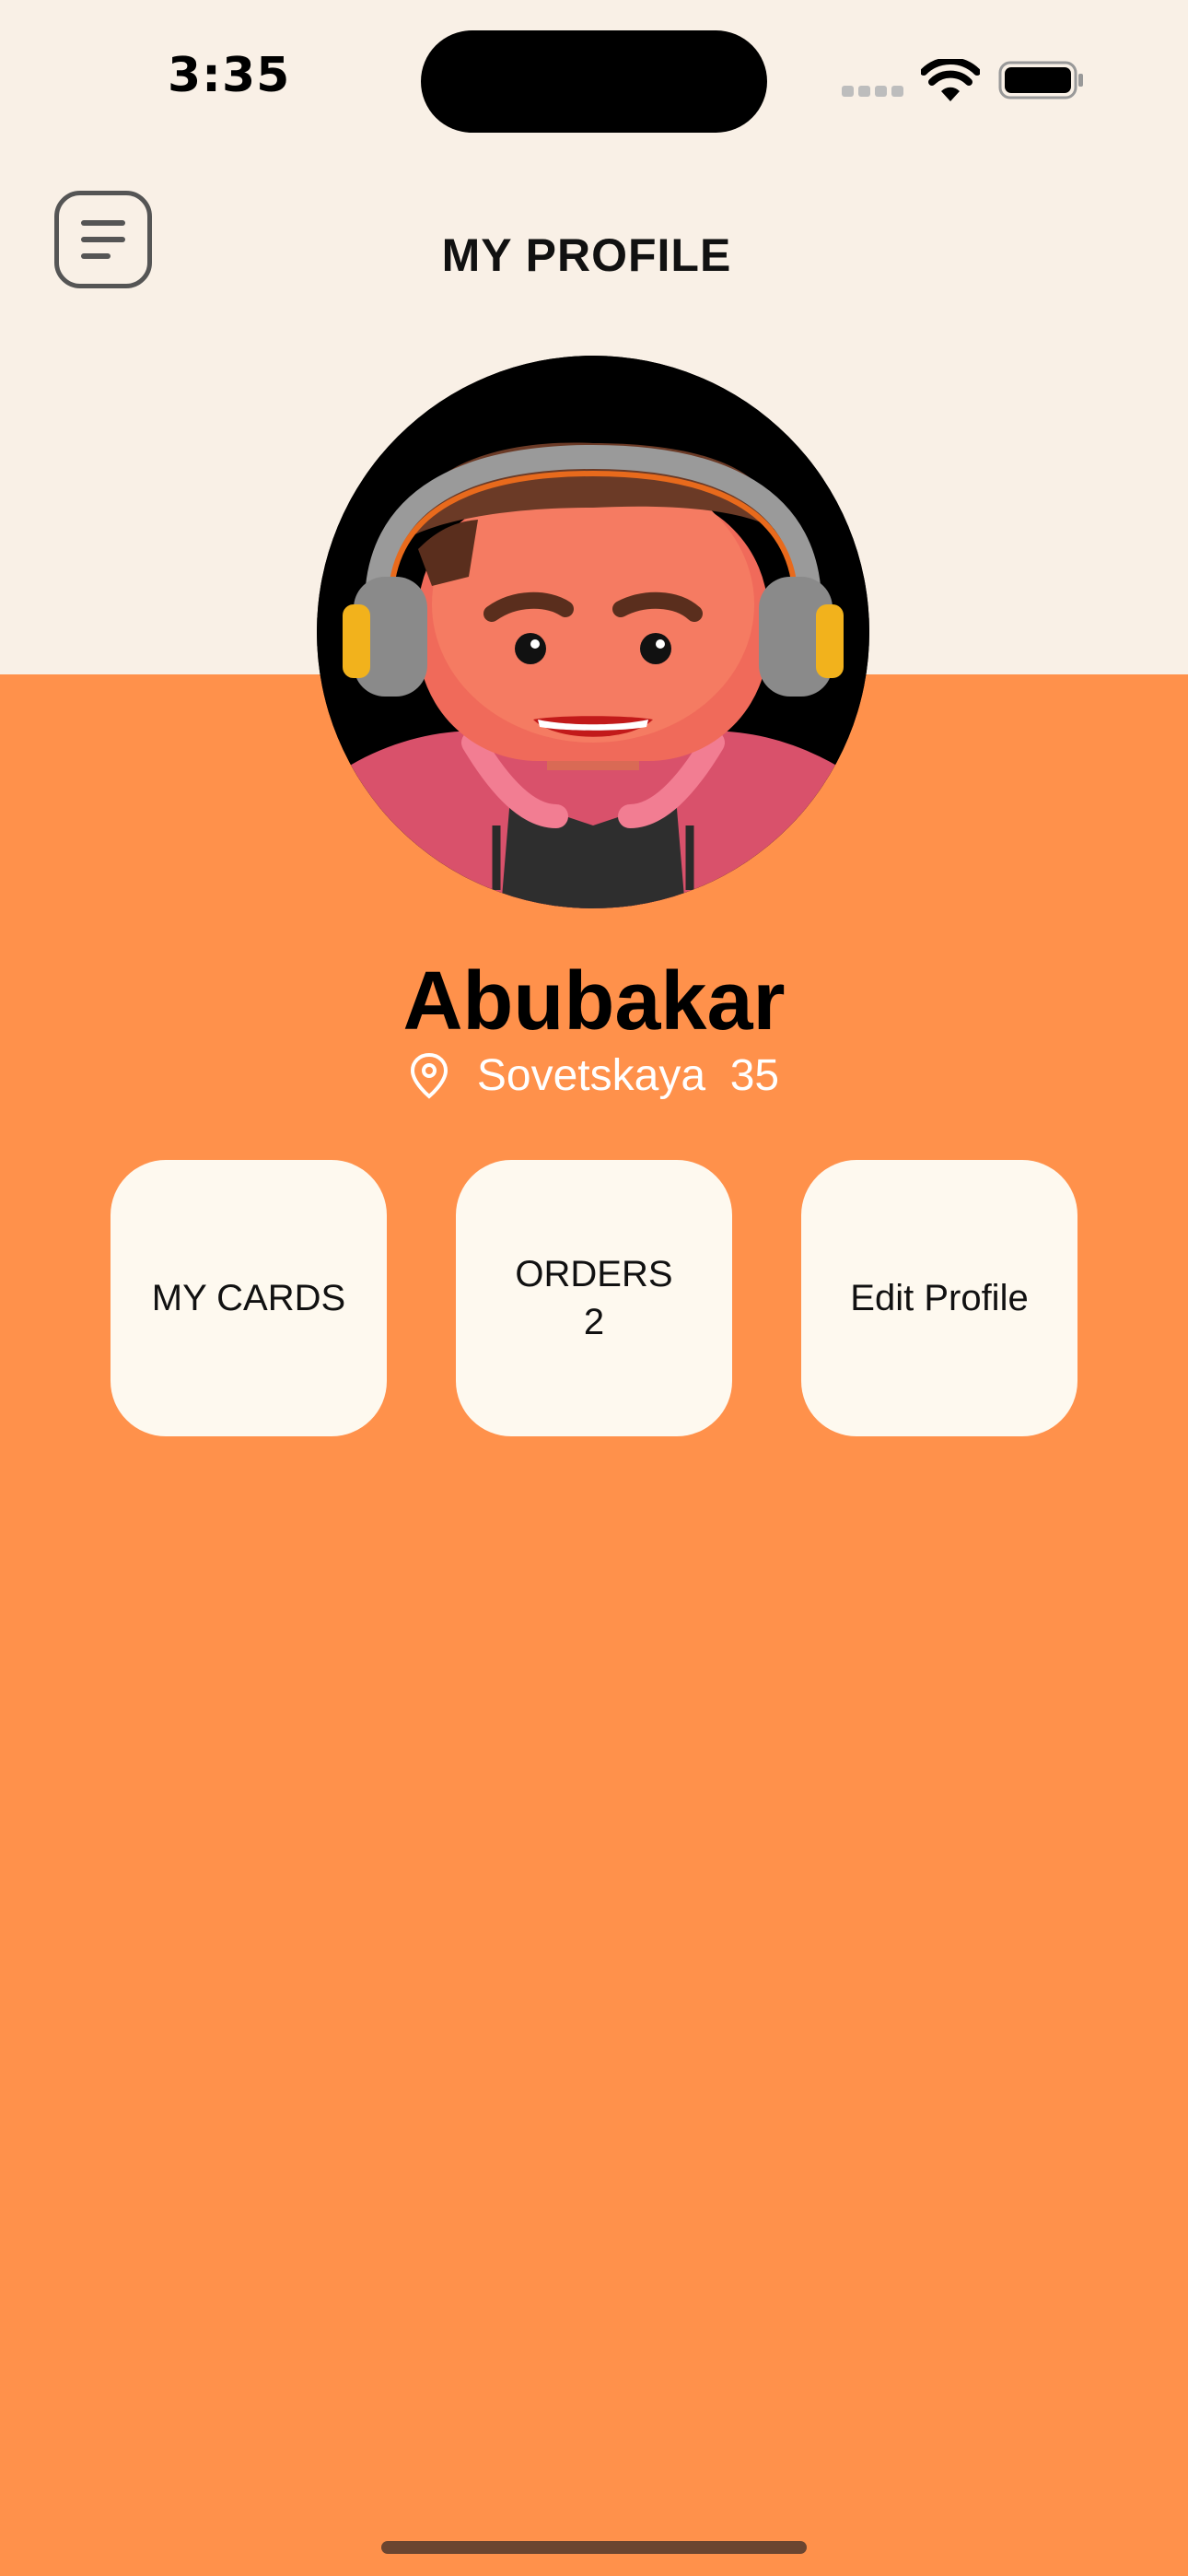  Describe the element at coordinates (594, 2547) in the screenshot. I see `home-indicator` at that location.